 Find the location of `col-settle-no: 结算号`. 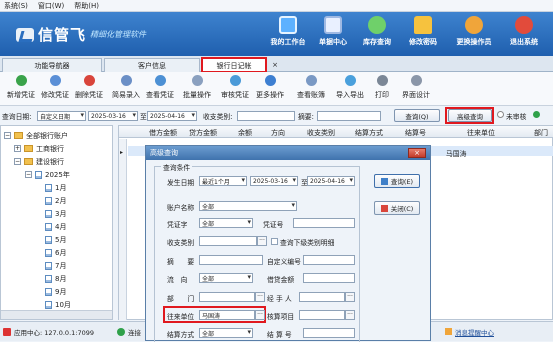

col-settle-no: 结算号 is located at coordinates (415, 133).